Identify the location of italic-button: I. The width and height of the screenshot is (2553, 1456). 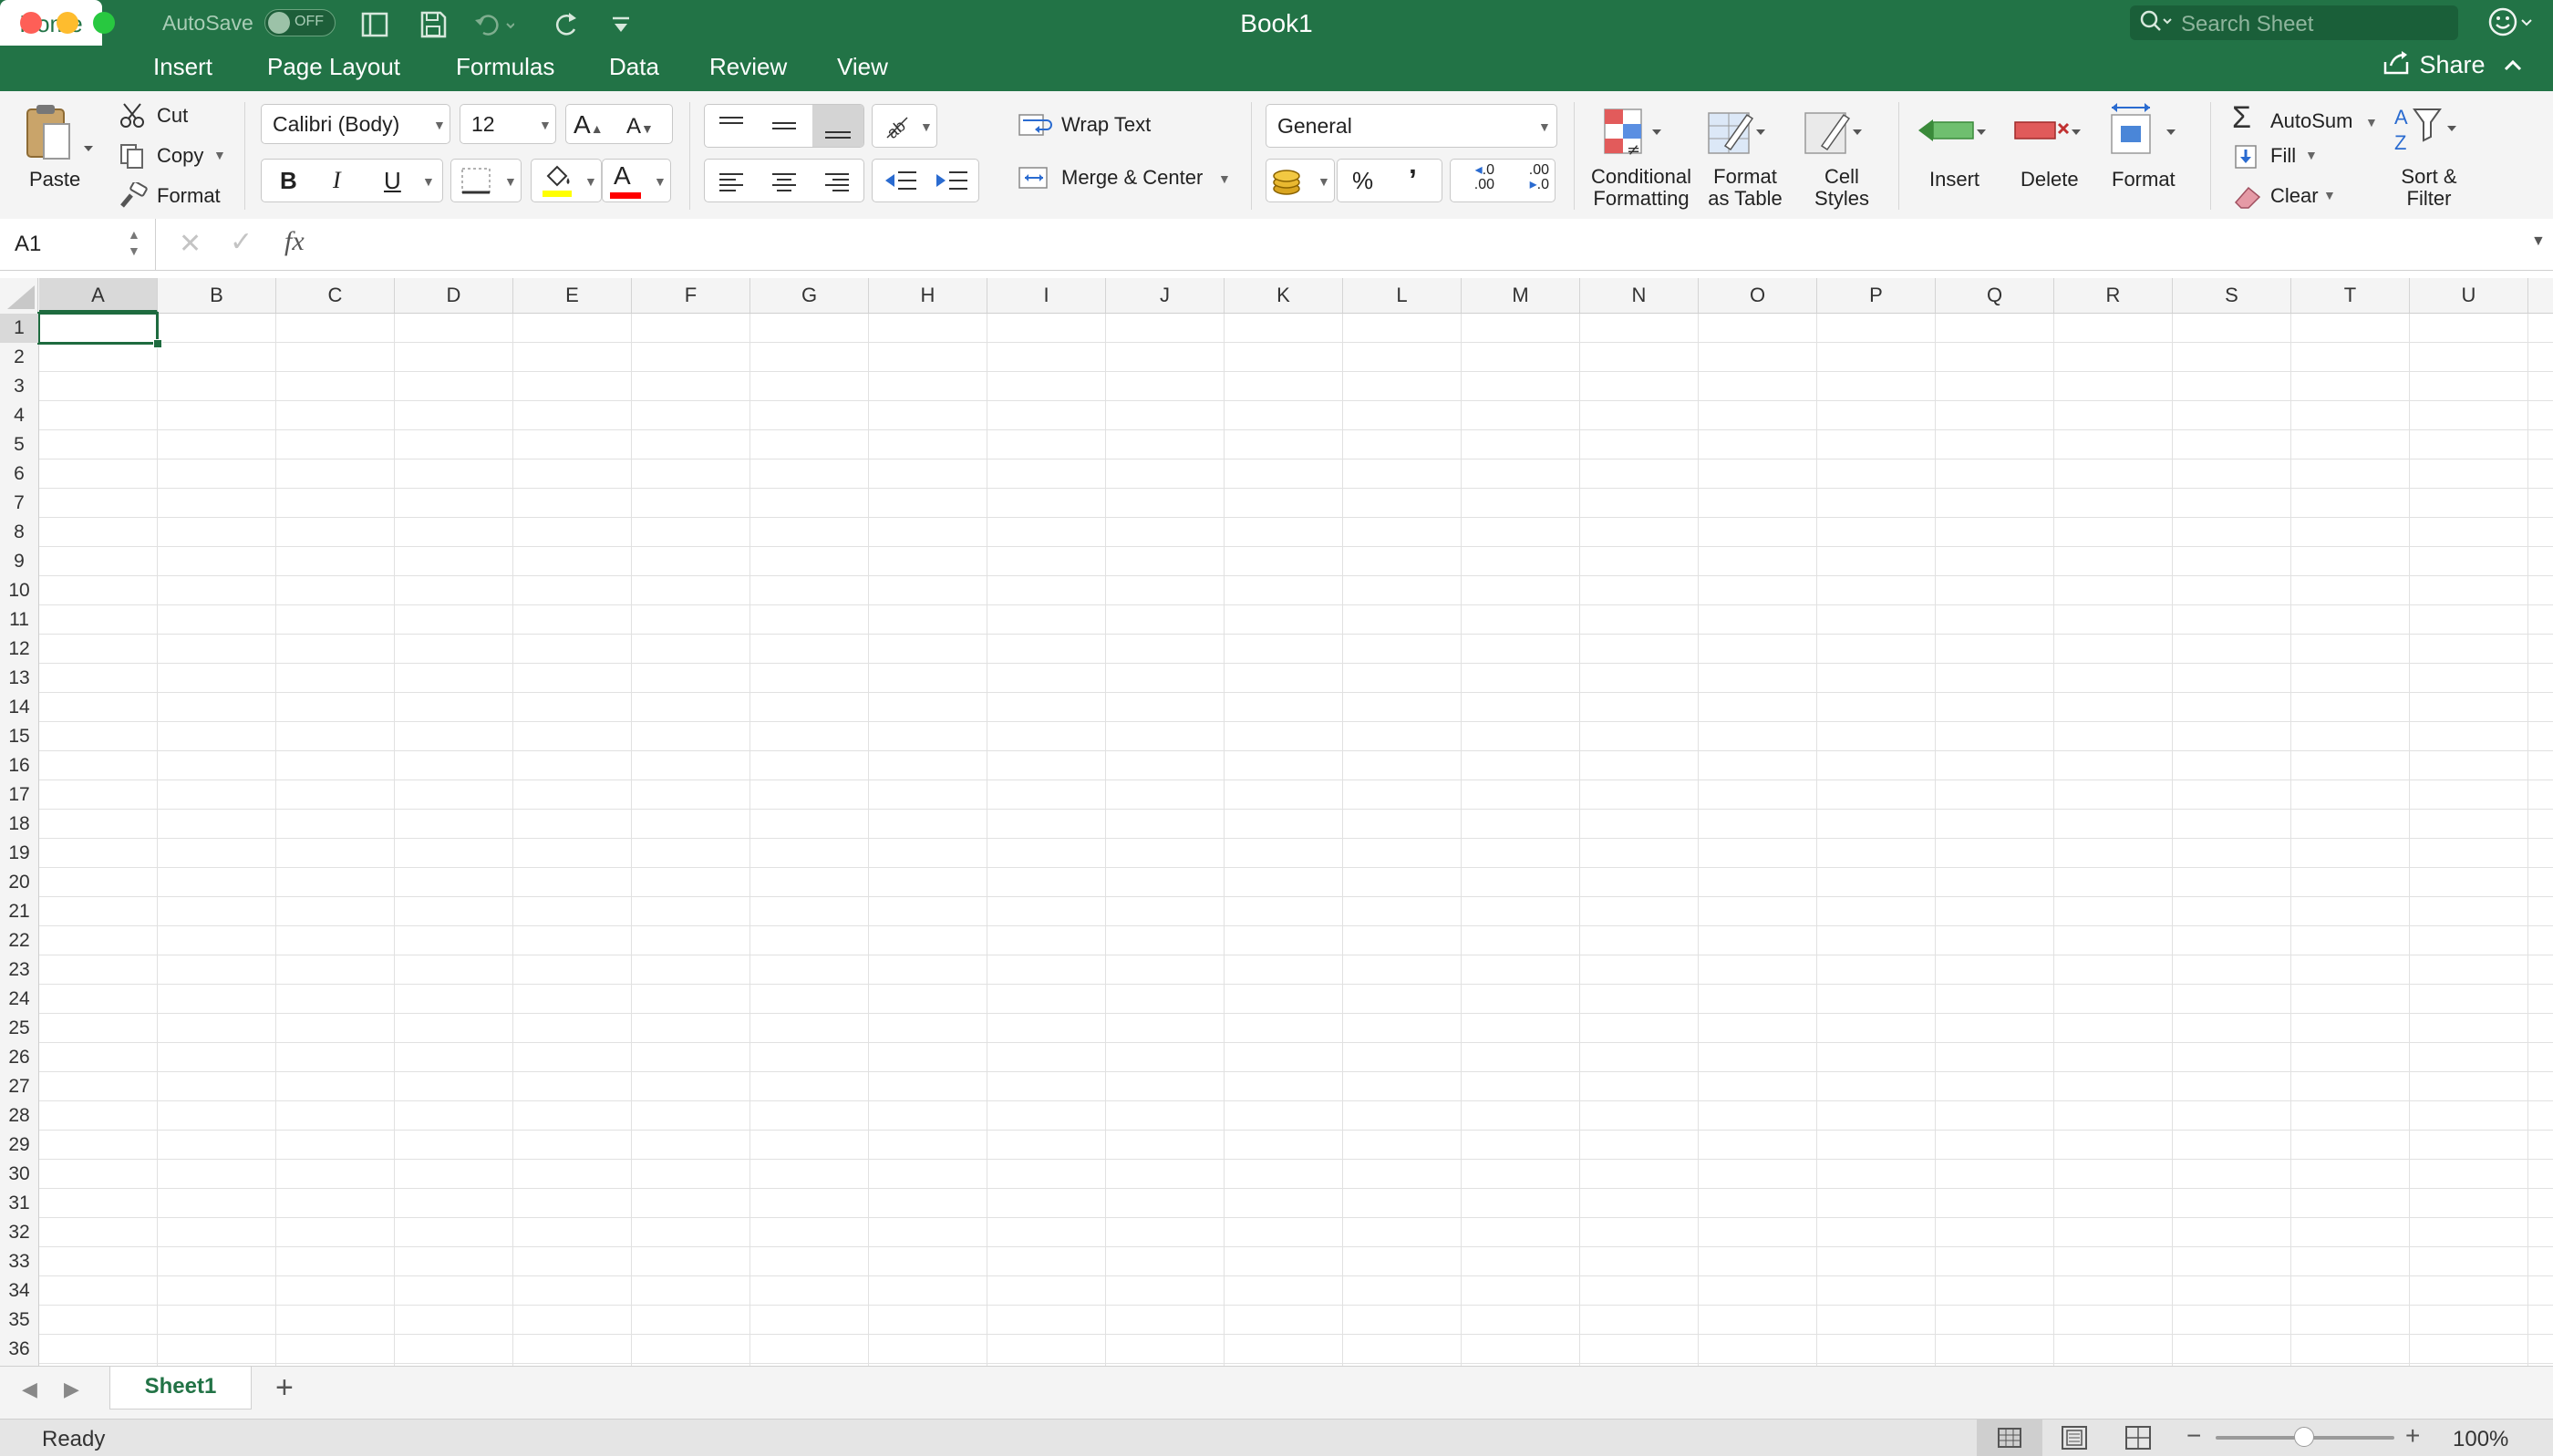
(337, 180).